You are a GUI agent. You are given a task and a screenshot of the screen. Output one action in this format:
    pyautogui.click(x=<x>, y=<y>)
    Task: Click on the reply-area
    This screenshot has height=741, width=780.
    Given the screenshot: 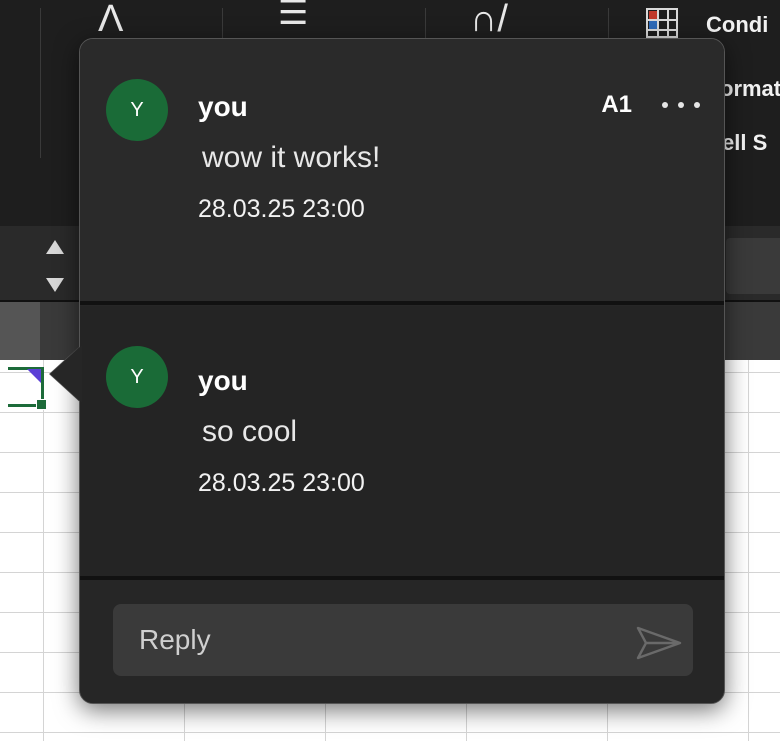 What is the action you would take?
    pyautogui.click(x=402, y=641)
    